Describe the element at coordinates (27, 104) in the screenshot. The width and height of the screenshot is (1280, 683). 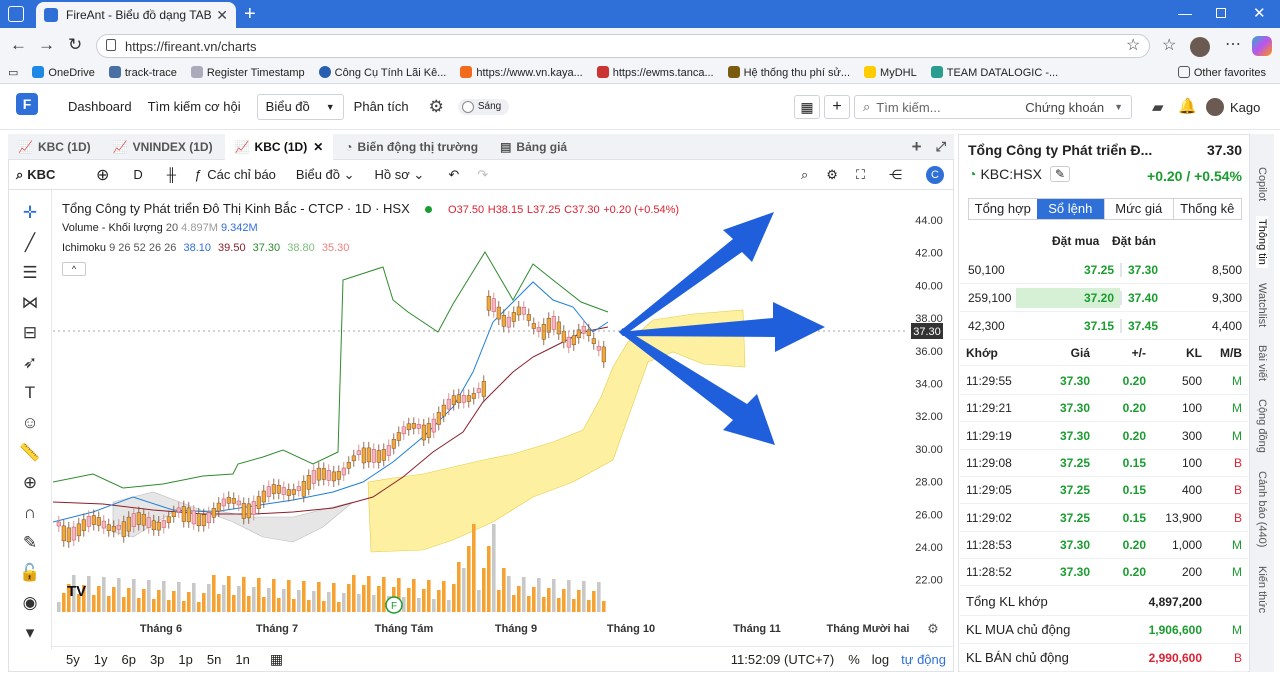
I see `fireant-logo-icon: F` at that location.